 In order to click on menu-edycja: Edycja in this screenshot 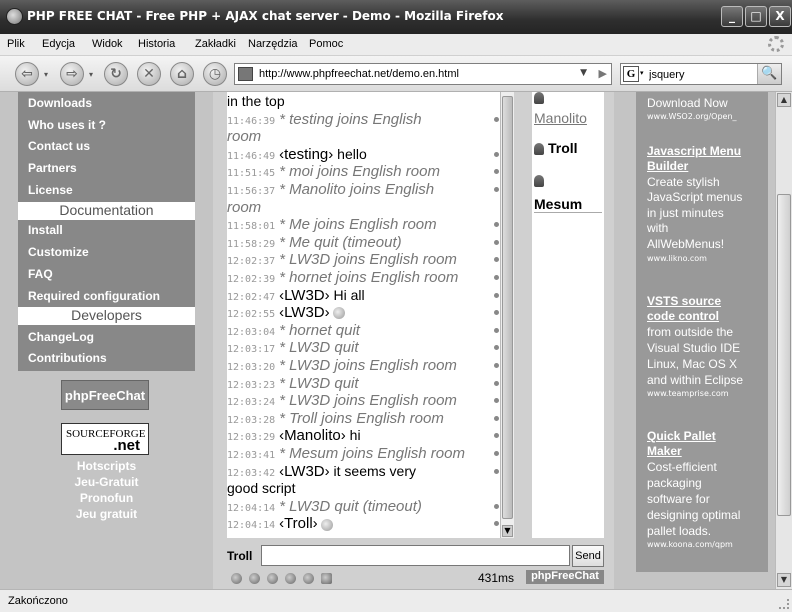, I will do `click(58, 44)`.